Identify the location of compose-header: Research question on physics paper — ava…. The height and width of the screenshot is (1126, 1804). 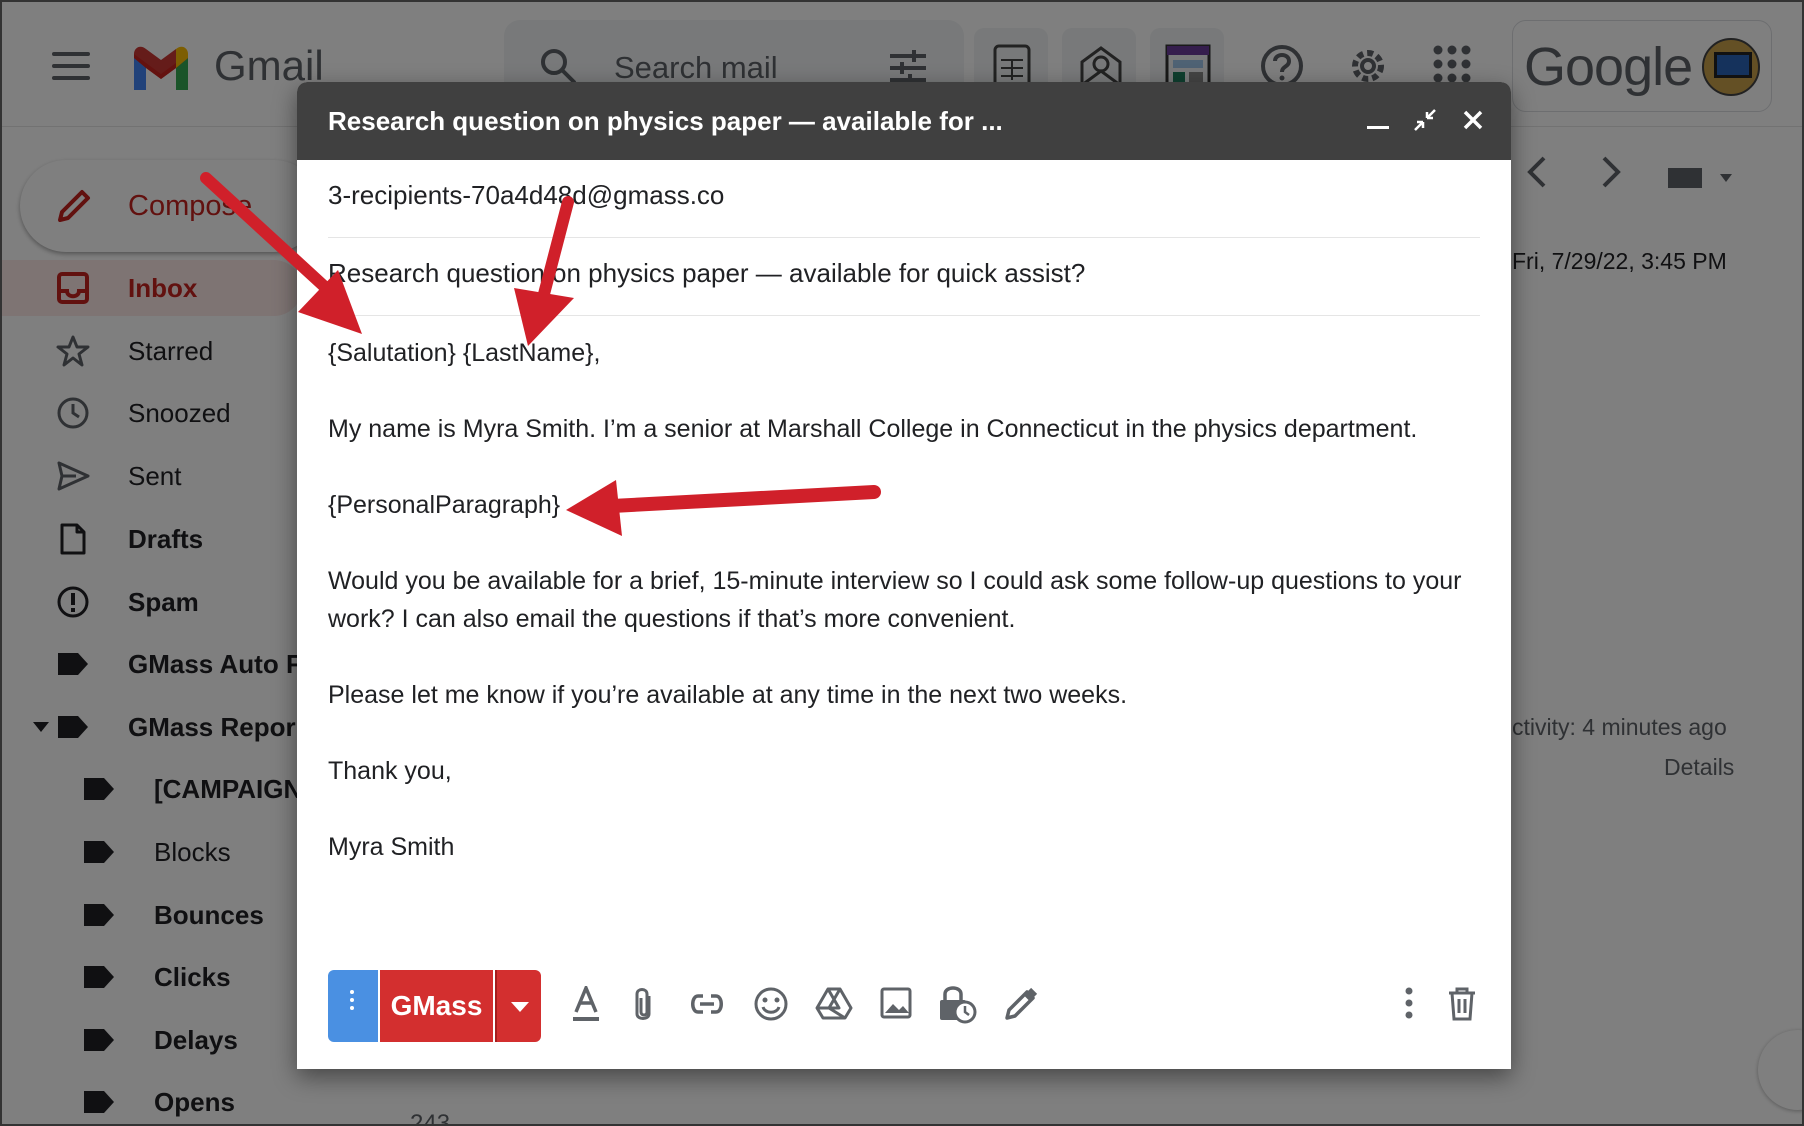
(904, 121).